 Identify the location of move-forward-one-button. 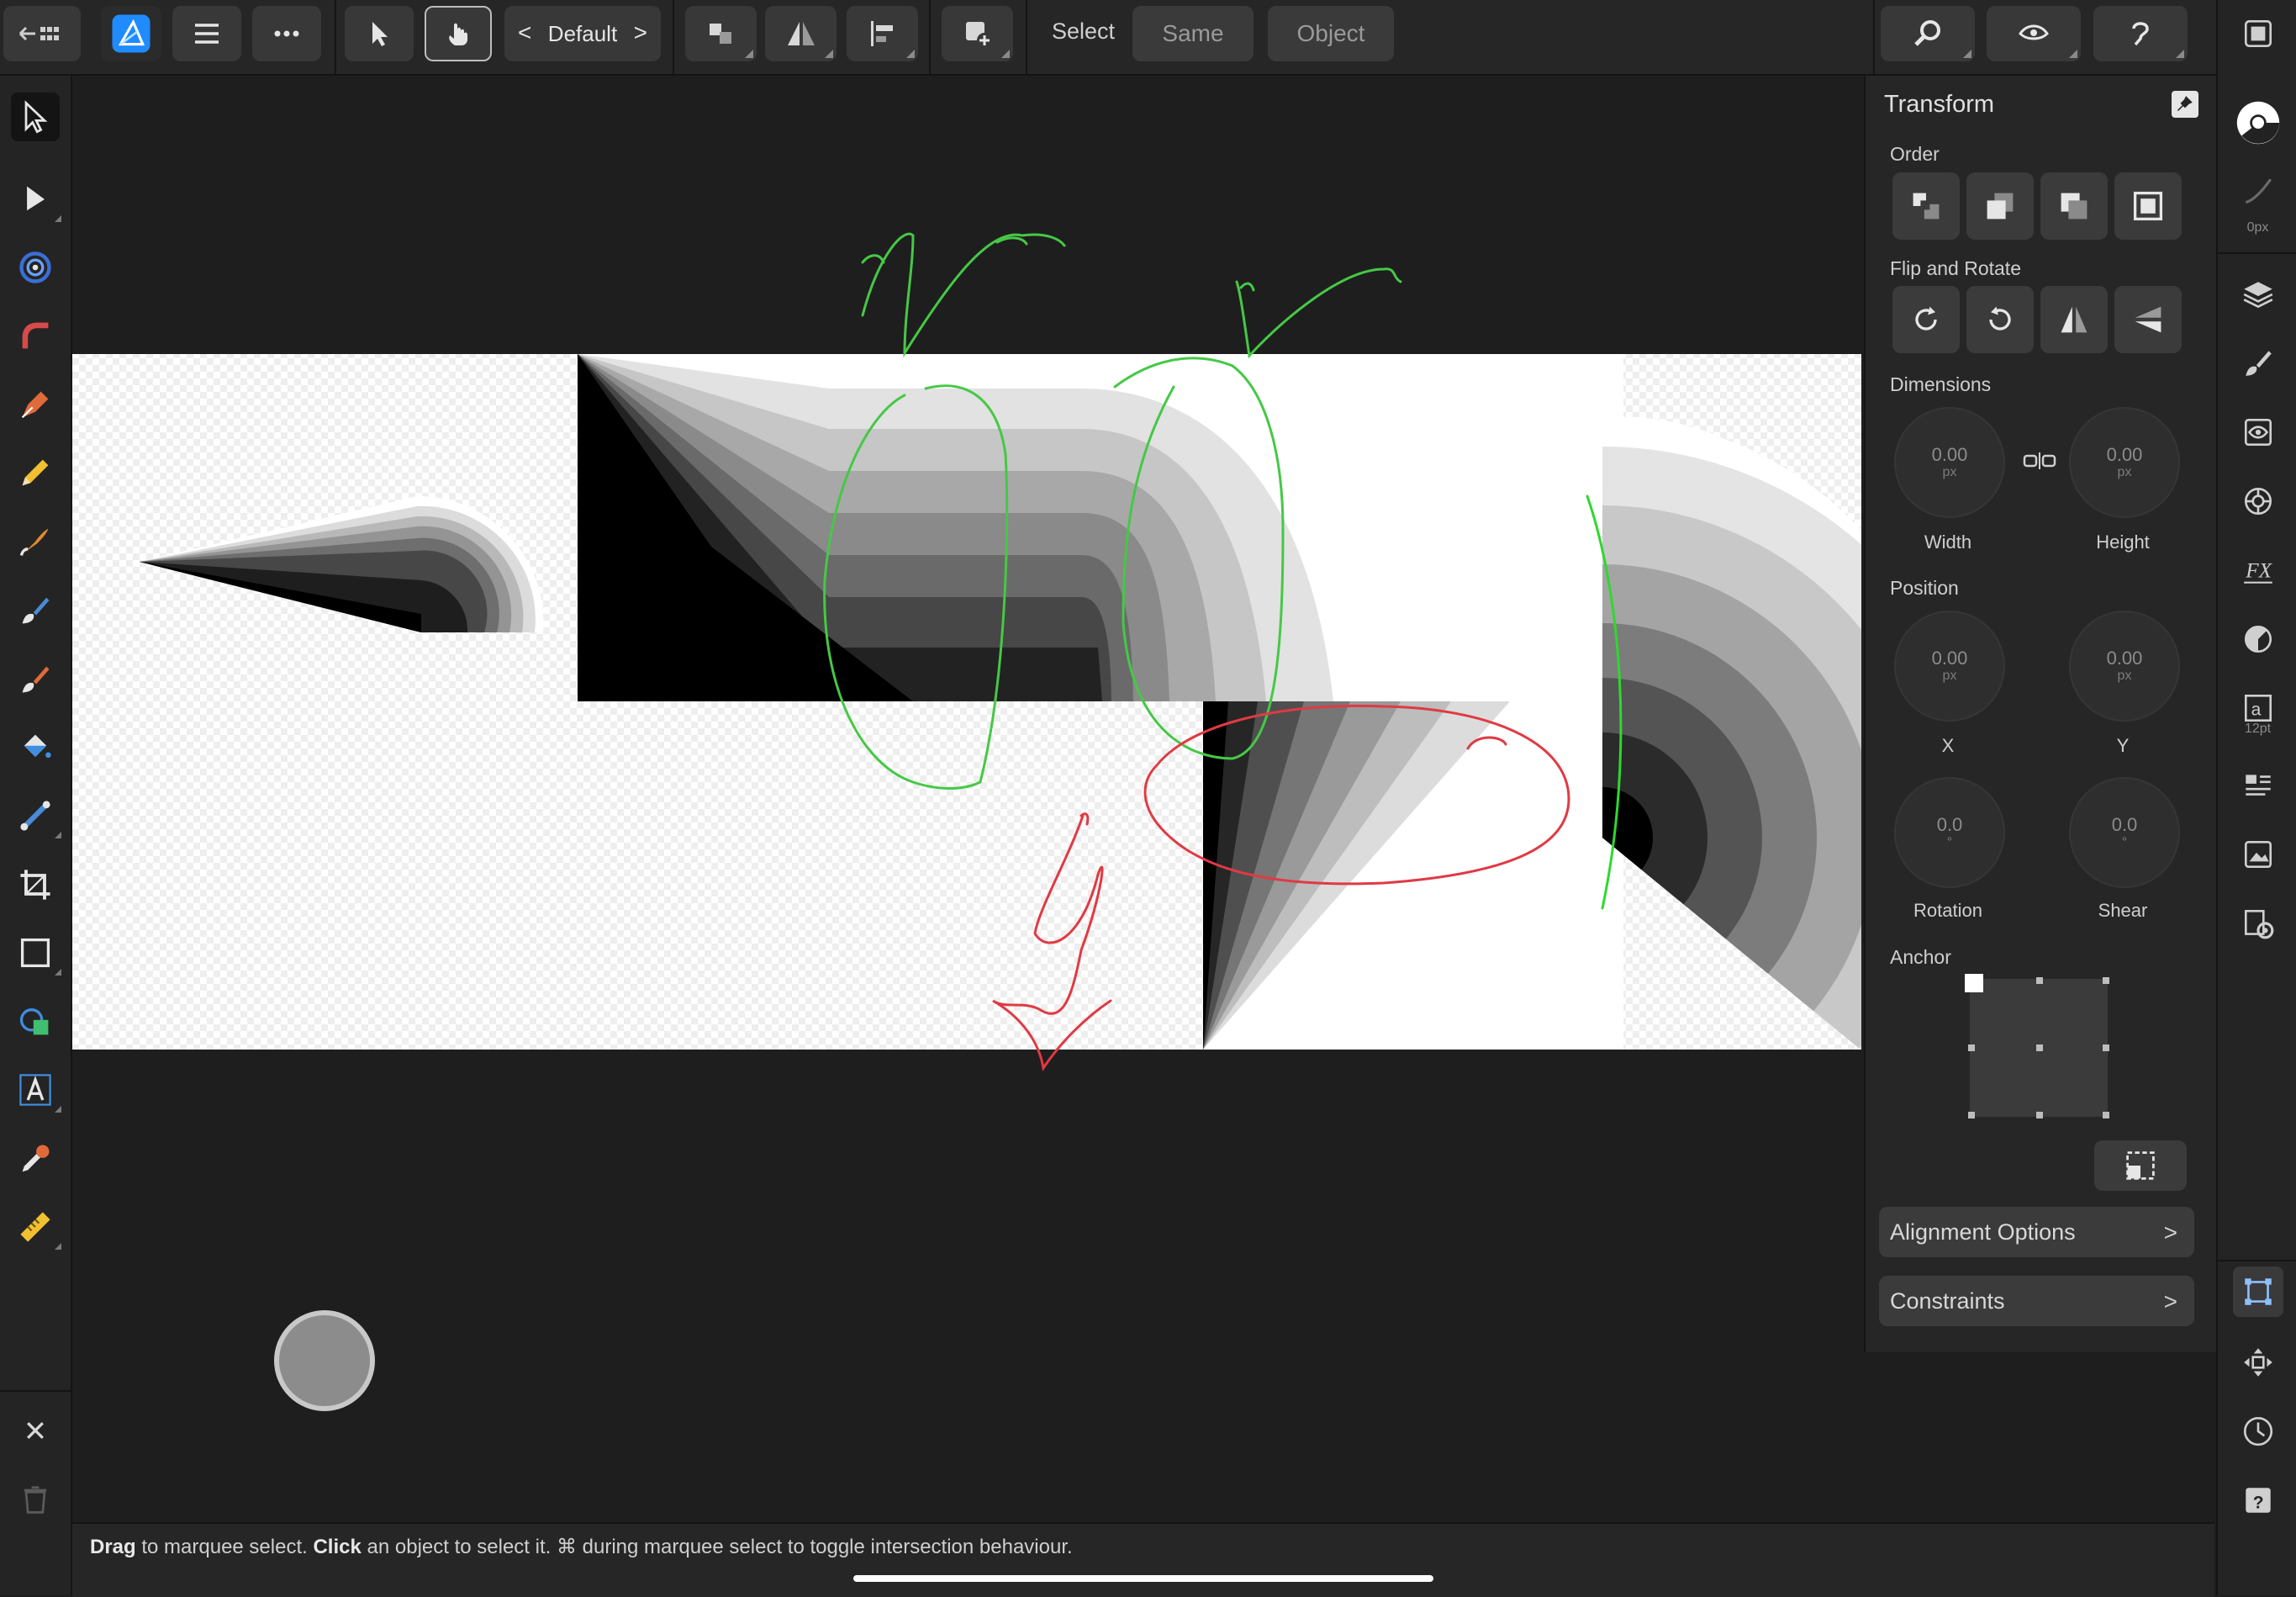
(2074, 206).